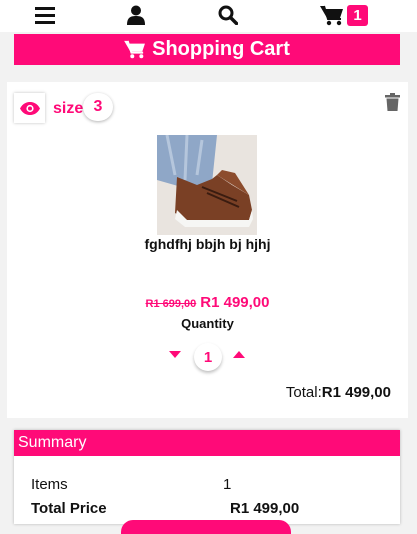 The width and height of the screenshot is (417, 534). I want to click on item-total-value: R1 499,00, so click(356, 392).